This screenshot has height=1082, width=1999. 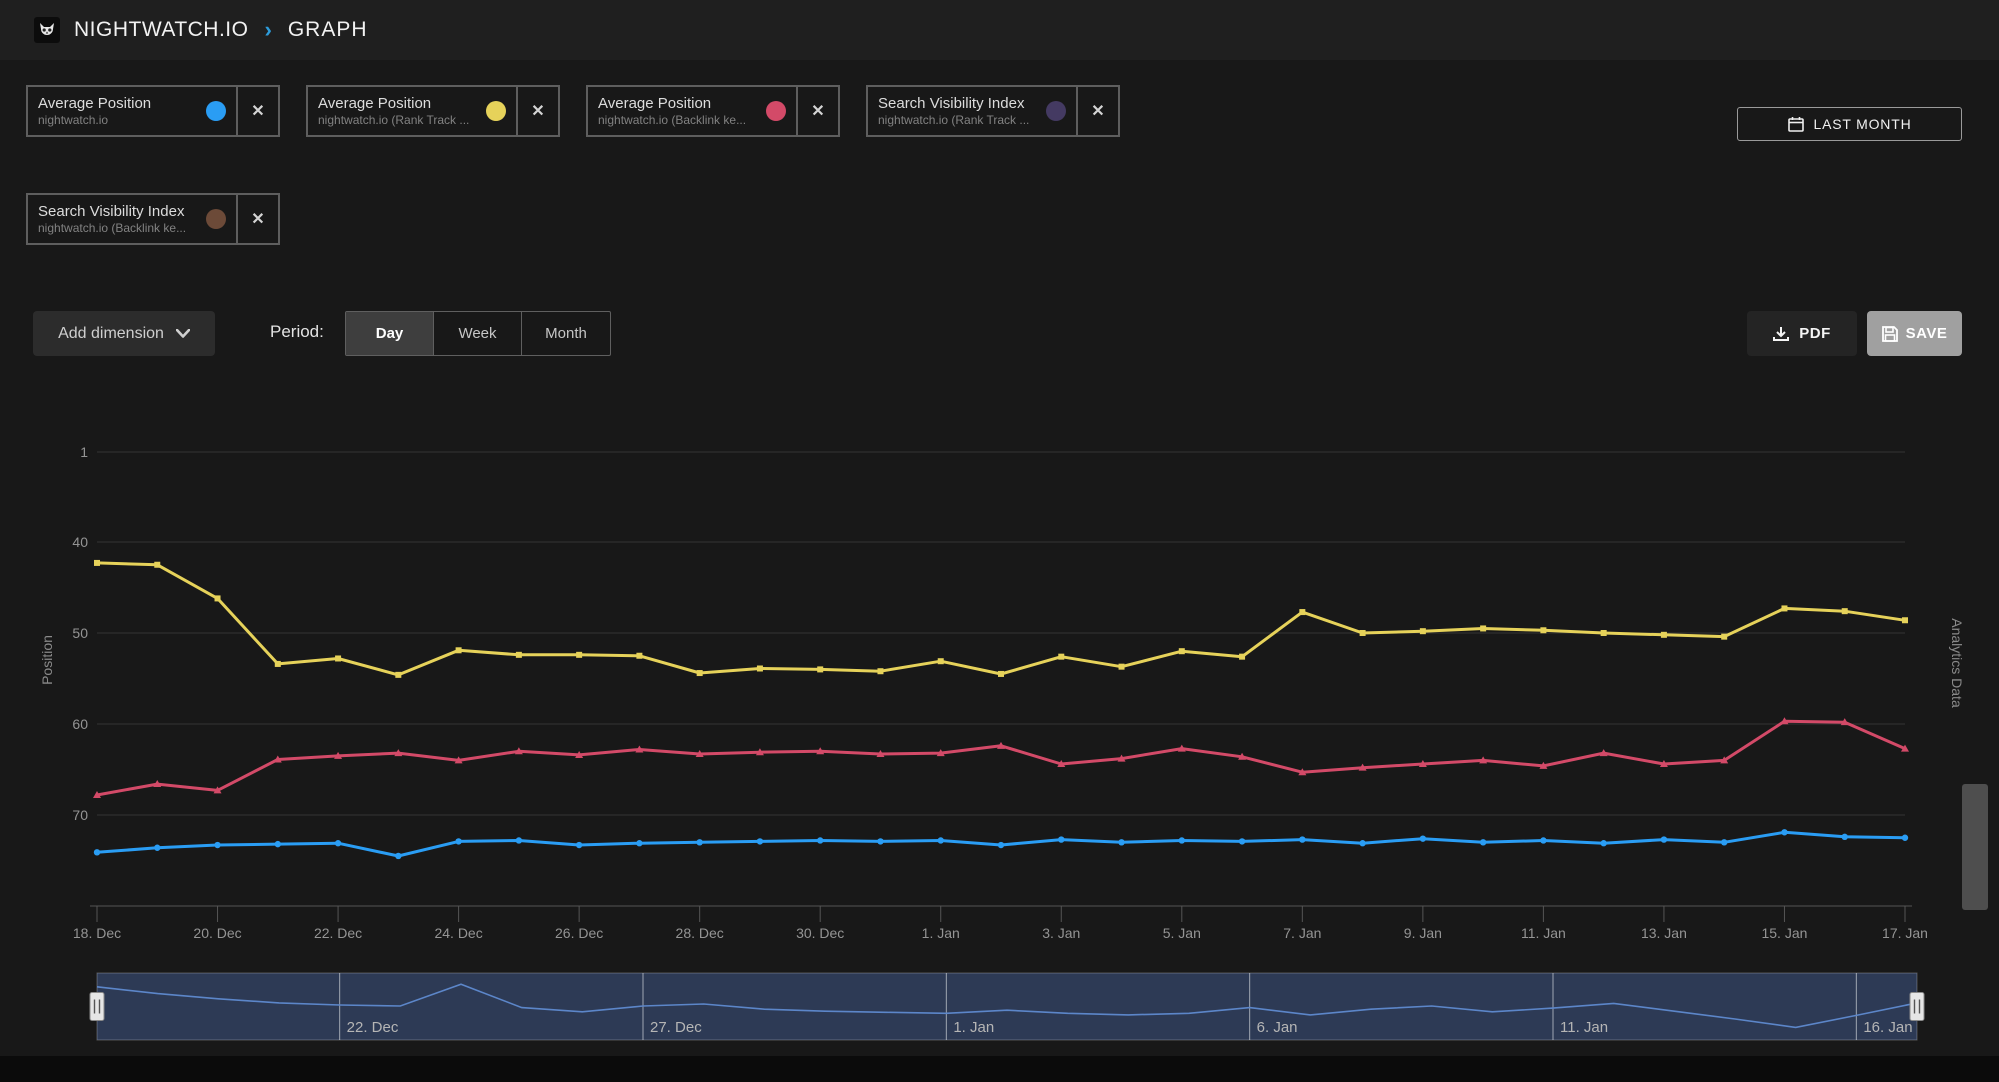 What do you see at coordinates (390, 333) in the screenshot?
I see `period-day-button: Day` at bounding box center [390, 333].